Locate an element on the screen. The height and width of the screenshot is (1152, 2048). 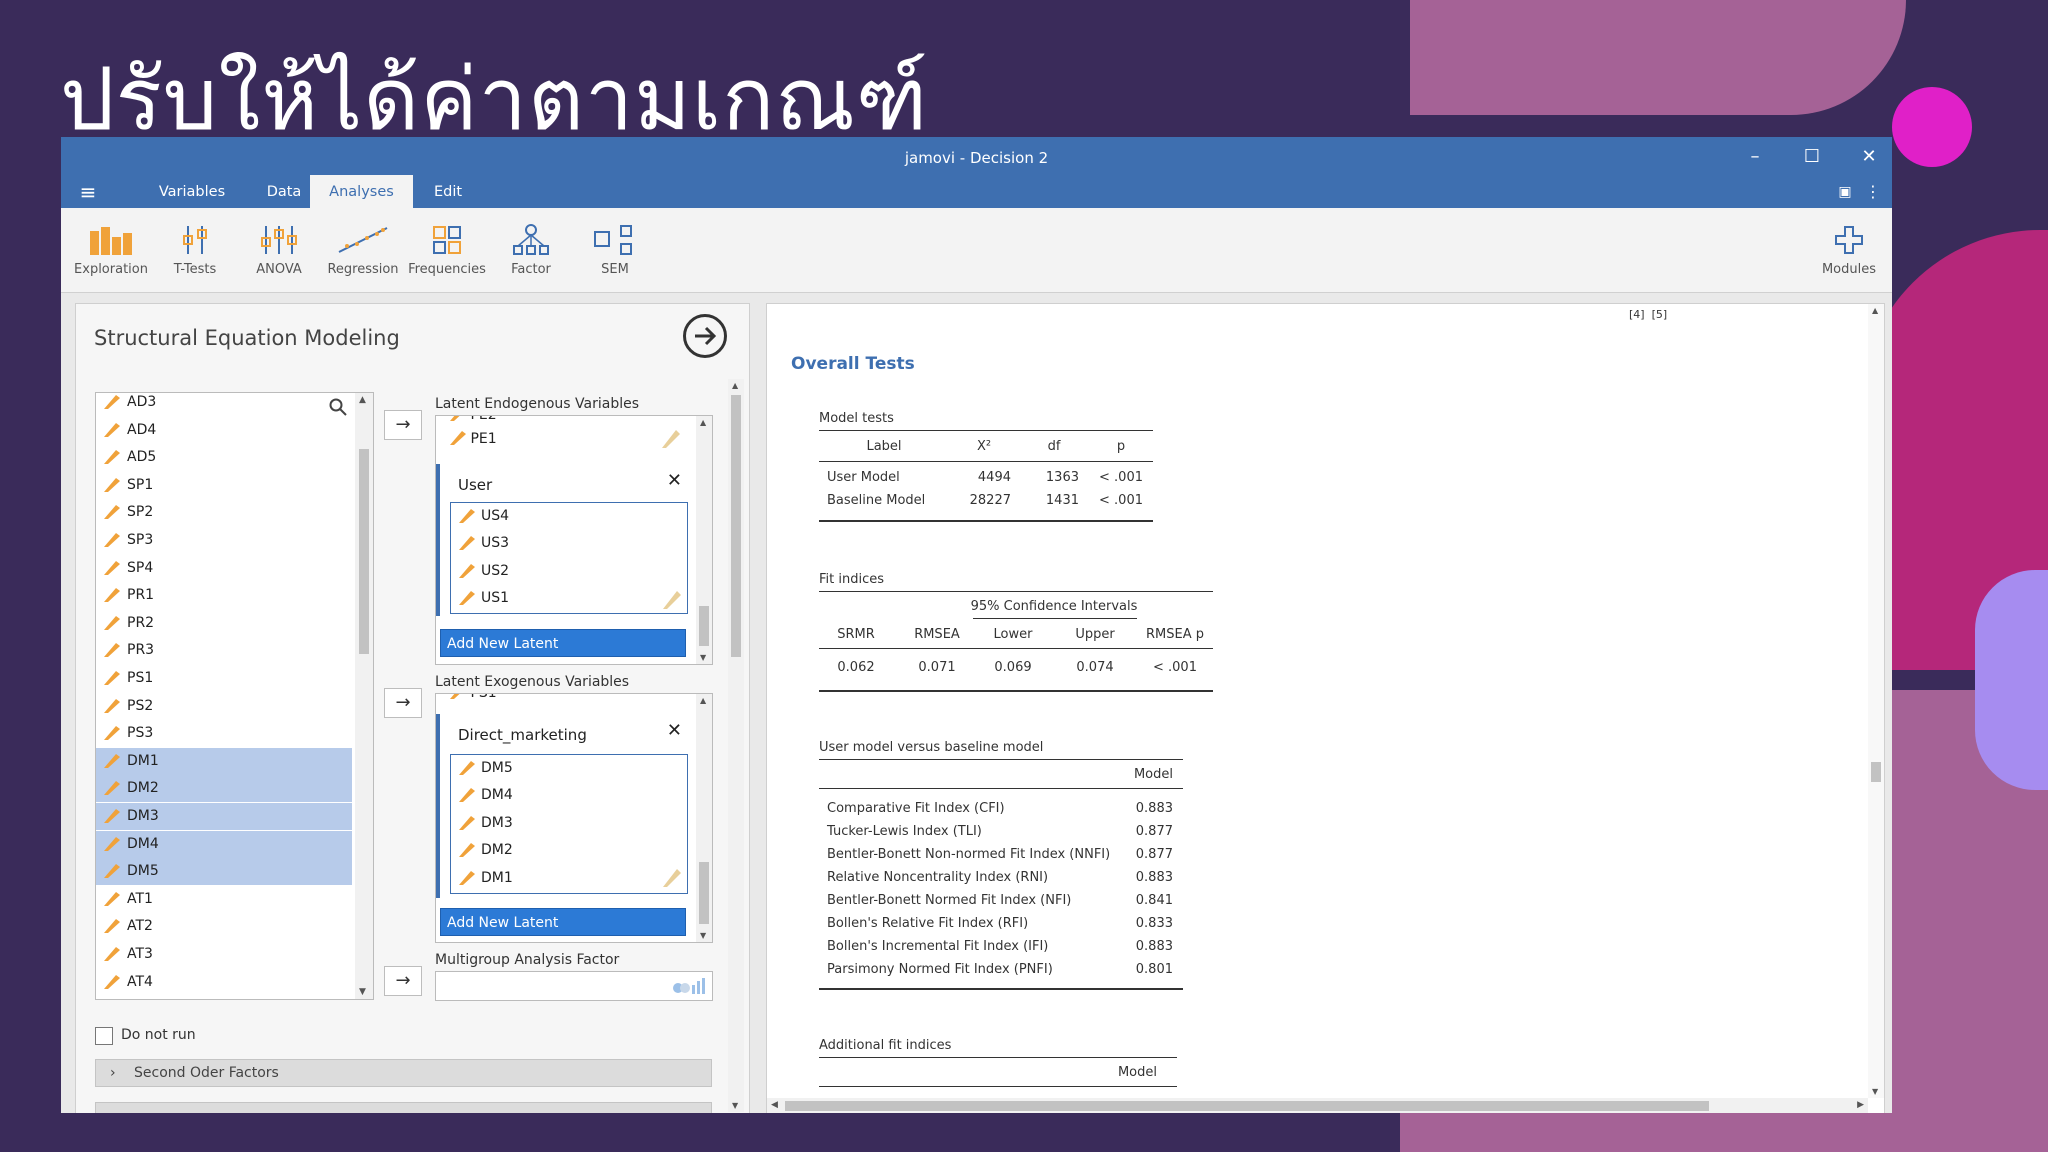
t-tests-icon is located at coordinates (195, 240).